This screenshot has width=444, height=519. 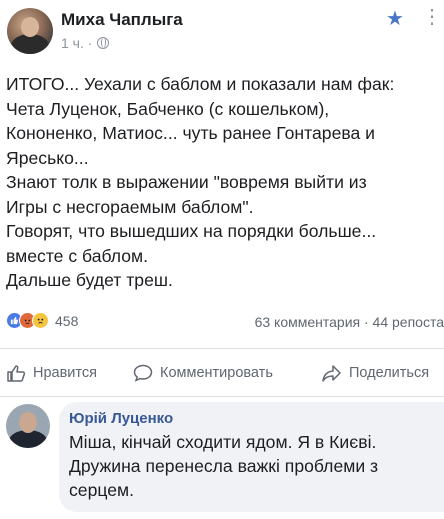 I want to click on share-icon, so click(x=331, y=373).